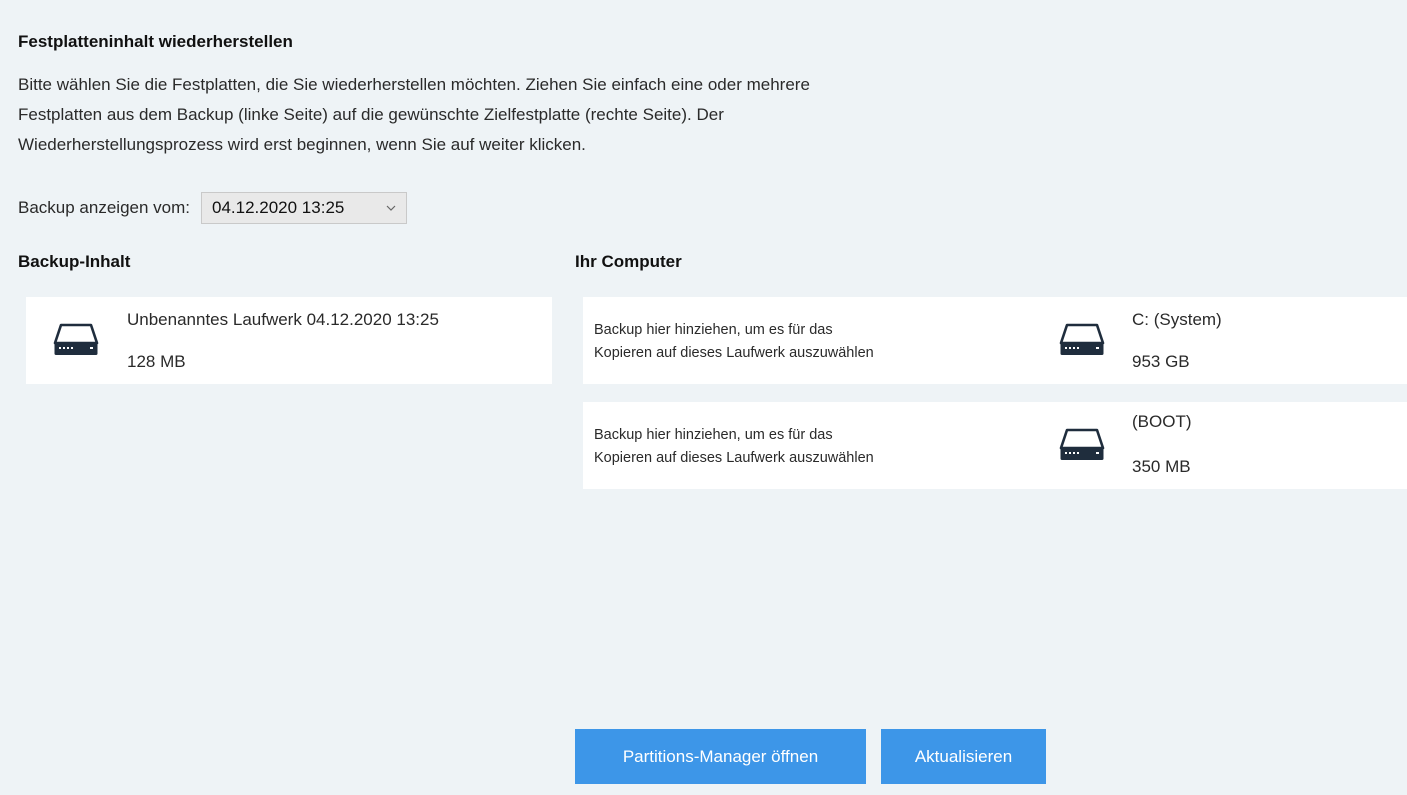  Describe the element at coordinates (1162, 421) in the screenshot. I see `target-drive-name: (BOOT)` at that location.